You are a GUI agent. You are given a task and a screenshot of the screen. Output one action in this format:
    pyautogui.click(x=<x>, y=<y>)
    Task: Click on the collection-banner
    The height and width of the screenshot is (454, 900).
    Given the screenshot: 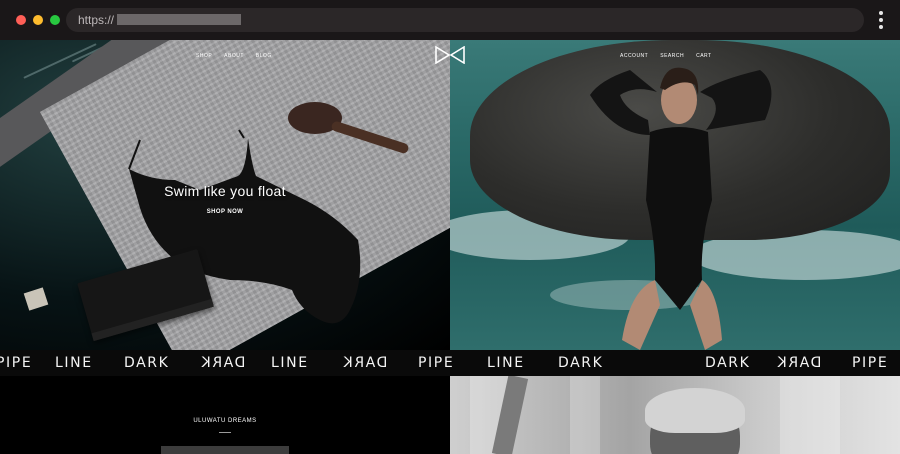 What is the action you would take?
    pyautogui.click(x=225, y=450)
    